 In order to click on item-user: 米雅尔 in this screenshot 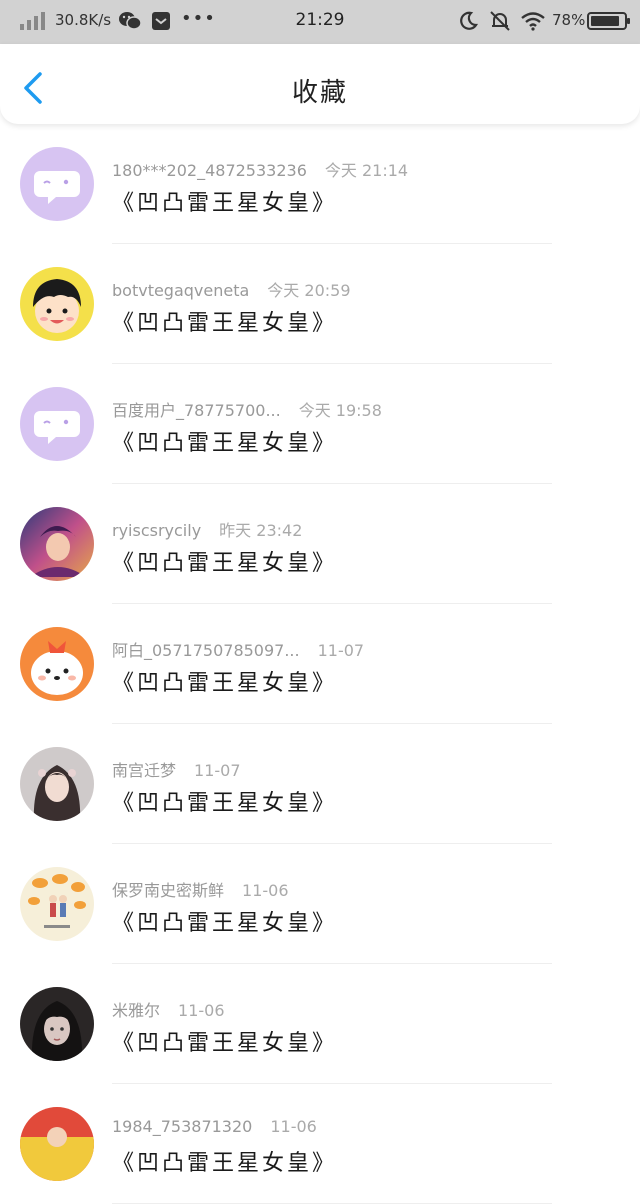, I will do `click(136, 1010)`.